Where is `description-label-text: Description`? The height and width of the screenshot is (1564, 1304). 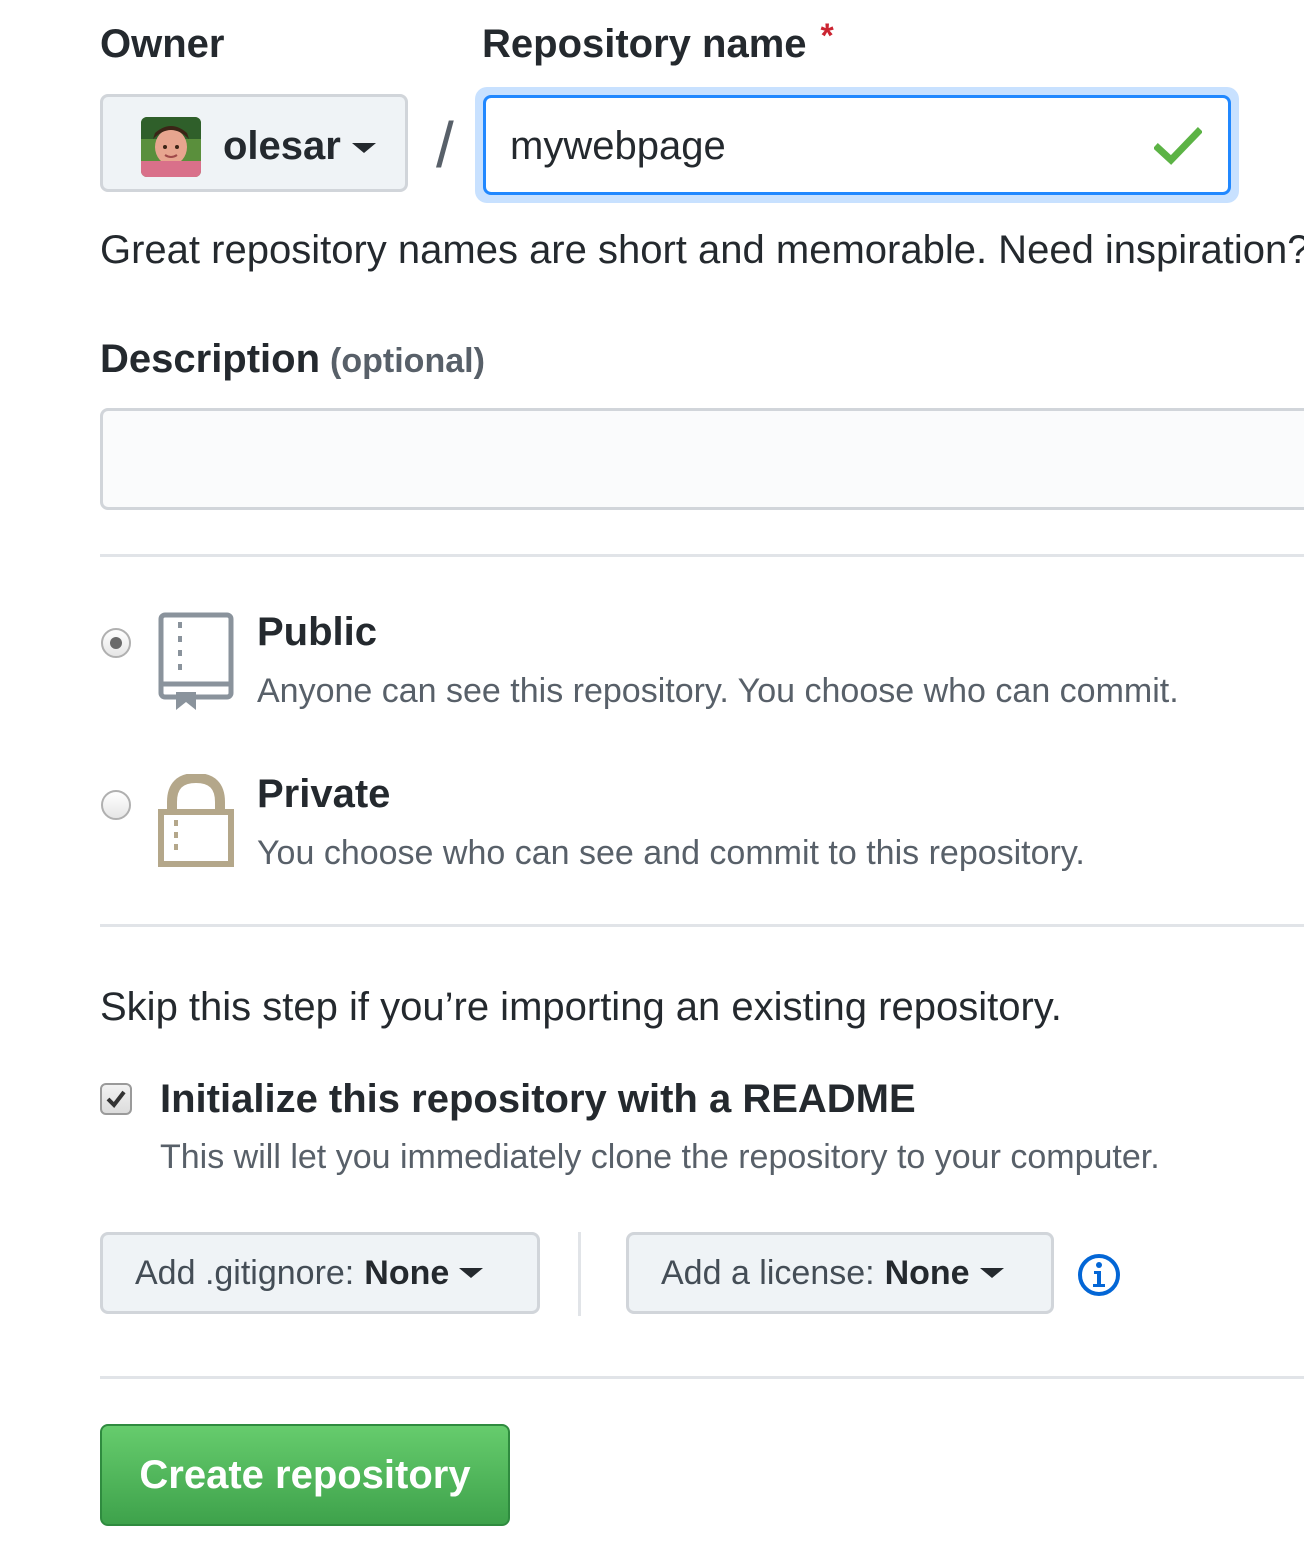
description-label-text: Description is located at coordinates (210, 359).